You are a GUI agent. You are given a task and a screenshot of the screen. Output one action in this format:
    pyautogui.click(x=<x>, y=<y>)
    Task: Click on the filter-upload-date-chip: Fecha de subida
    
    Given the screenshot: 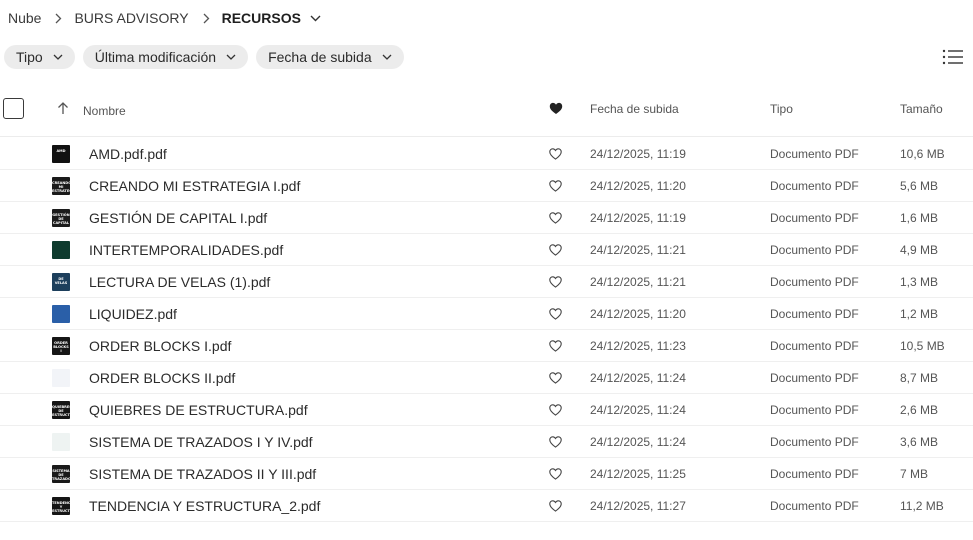 What is the action you would take?
    pyautogui.click(x=330, y=57)
    